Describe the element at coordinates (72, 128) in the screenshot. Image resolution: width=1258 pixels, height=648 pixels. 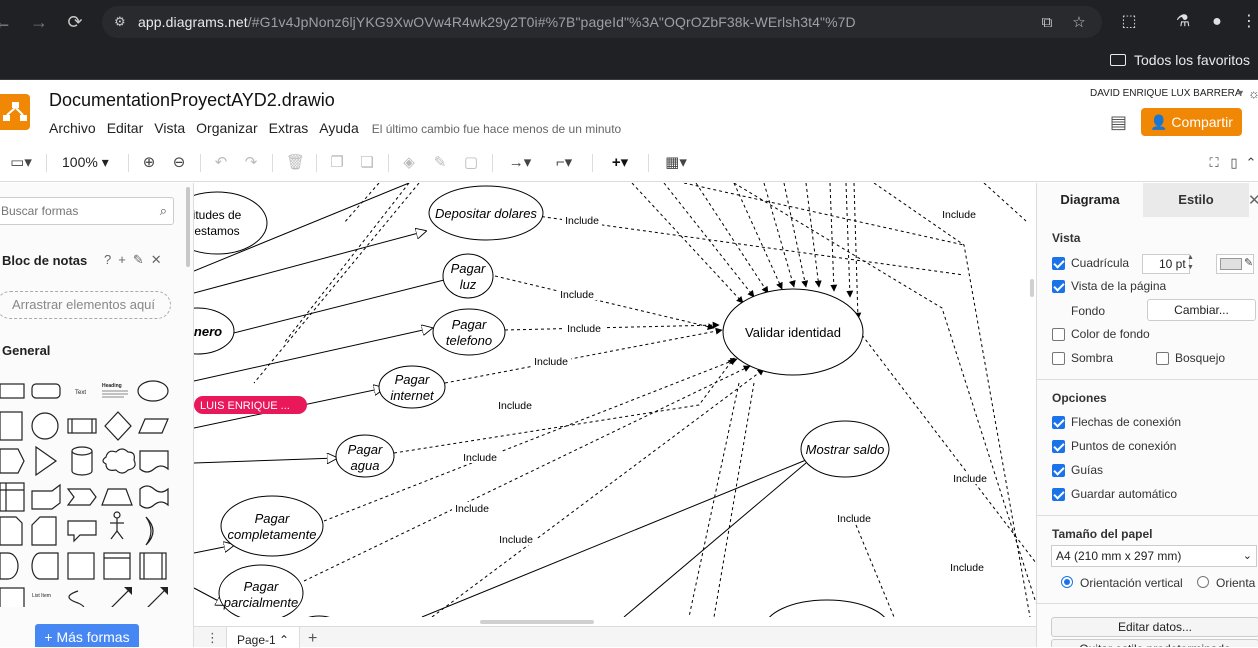
I see `menu-archivo: Archivo` at that location.